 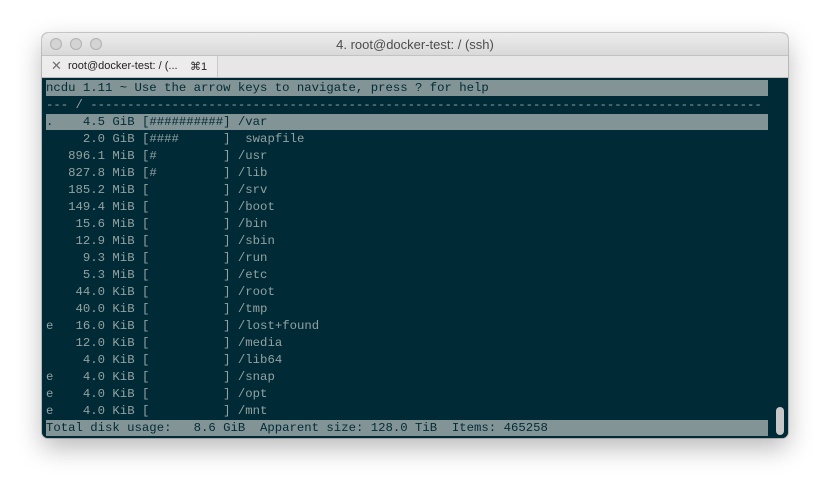 What do you see at coordinates (260, 360) in the screenshot?
I see `entry-name: /lib64` at bounding box center [260, 360].